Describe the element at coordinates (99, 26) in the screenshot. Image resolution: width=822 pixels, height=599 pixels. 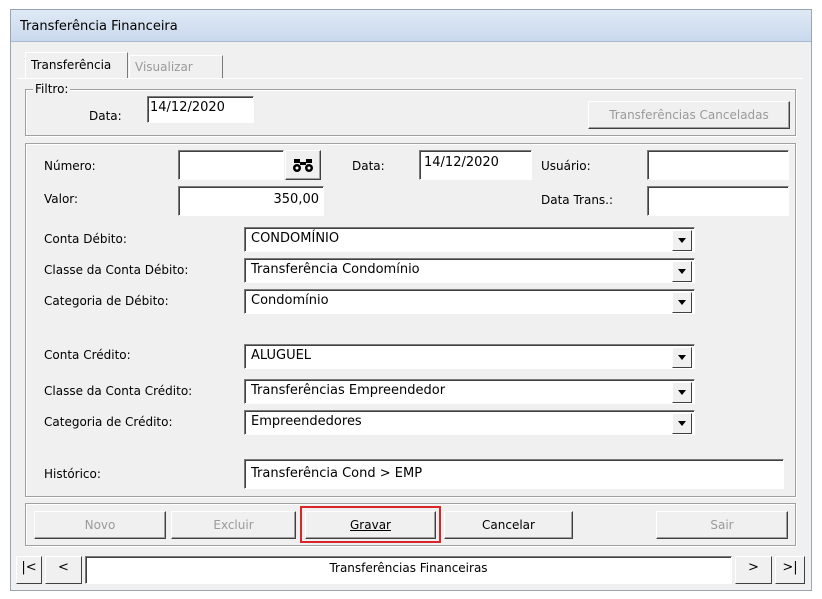
I see `window-title: Transferência Financeira` at that location.